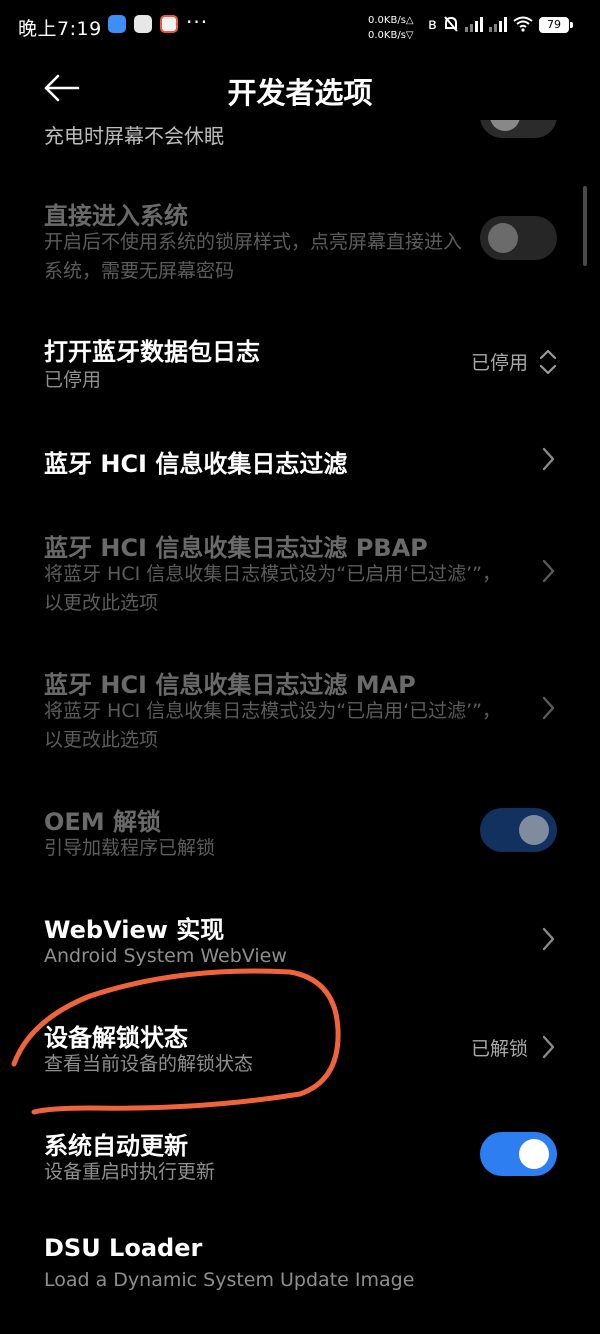 The image size is (600, 1334). Describe the element at coordinates (196, 464) in the screenshot. I see `item-title: 蓝牙 HCI 信息收集日志过滤` at that location.